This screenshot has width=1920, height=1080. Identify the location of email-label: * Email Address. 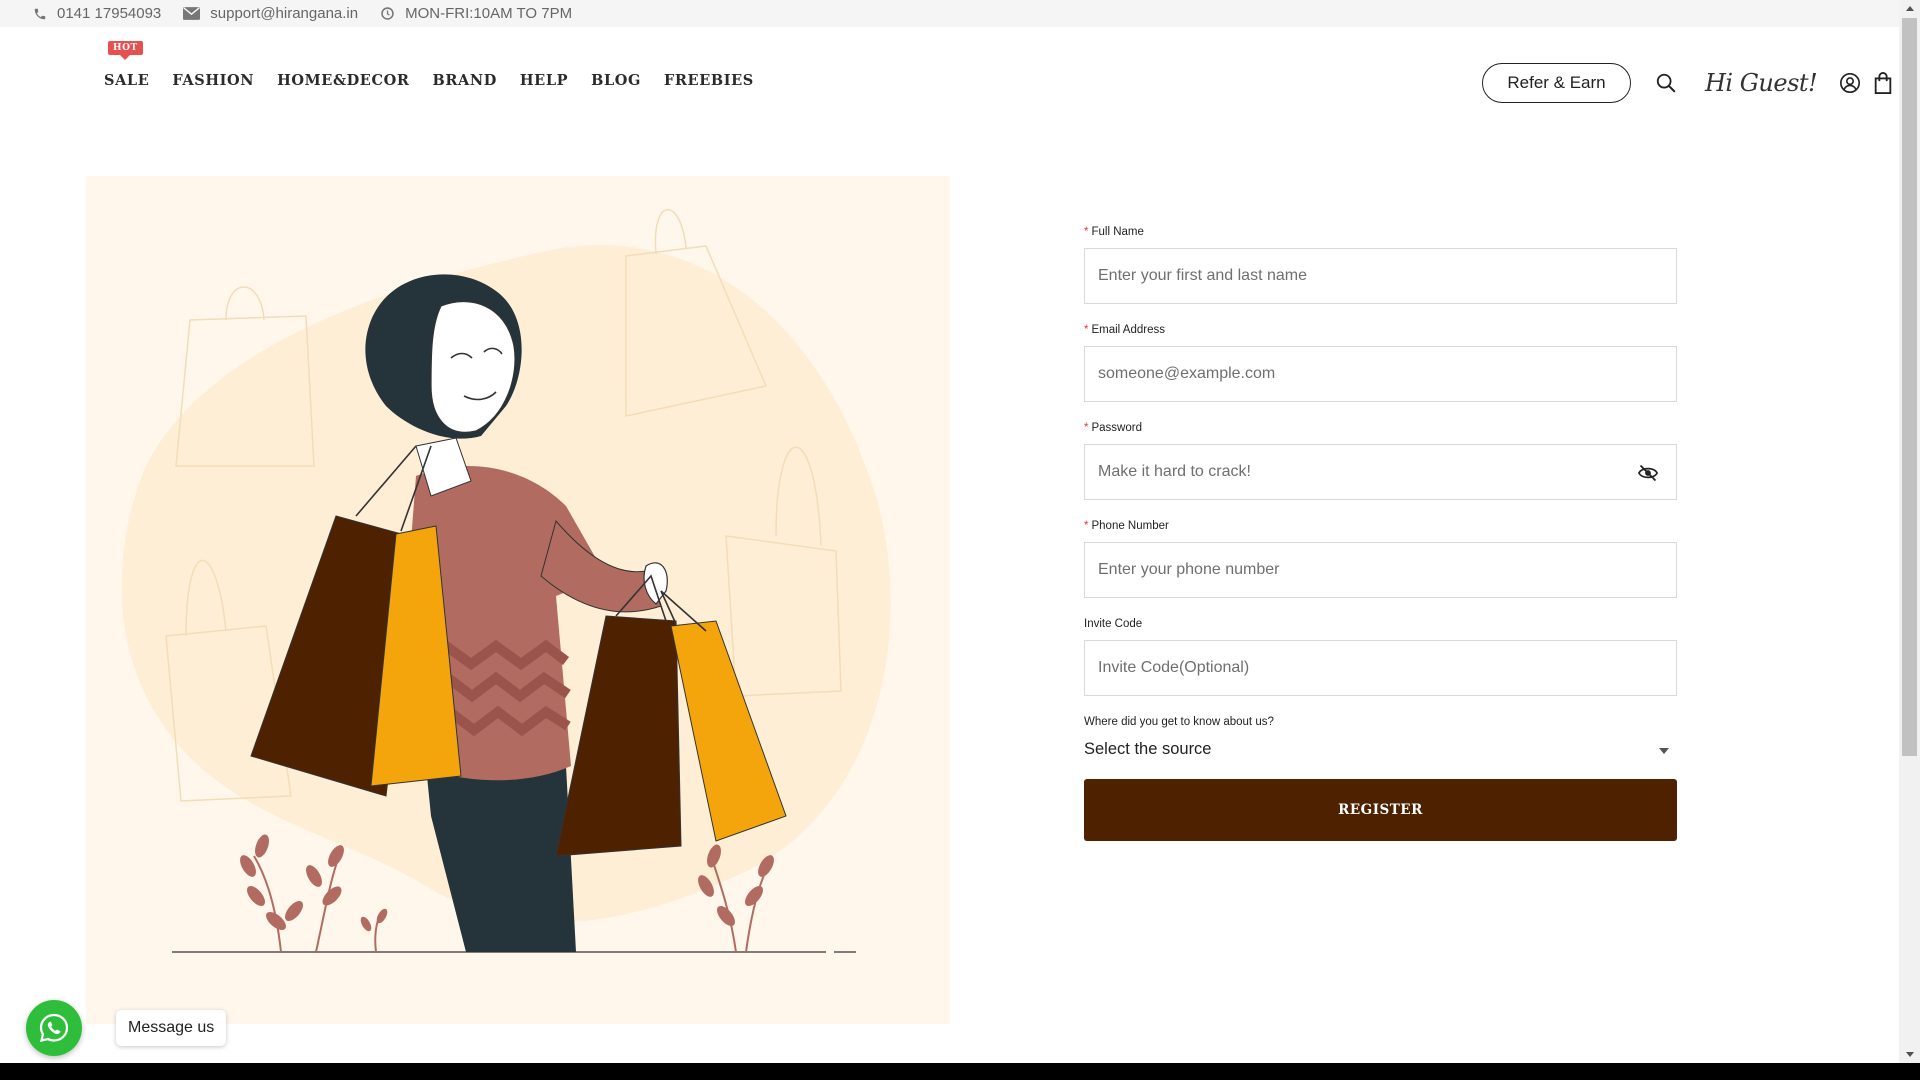
(1380, 331).